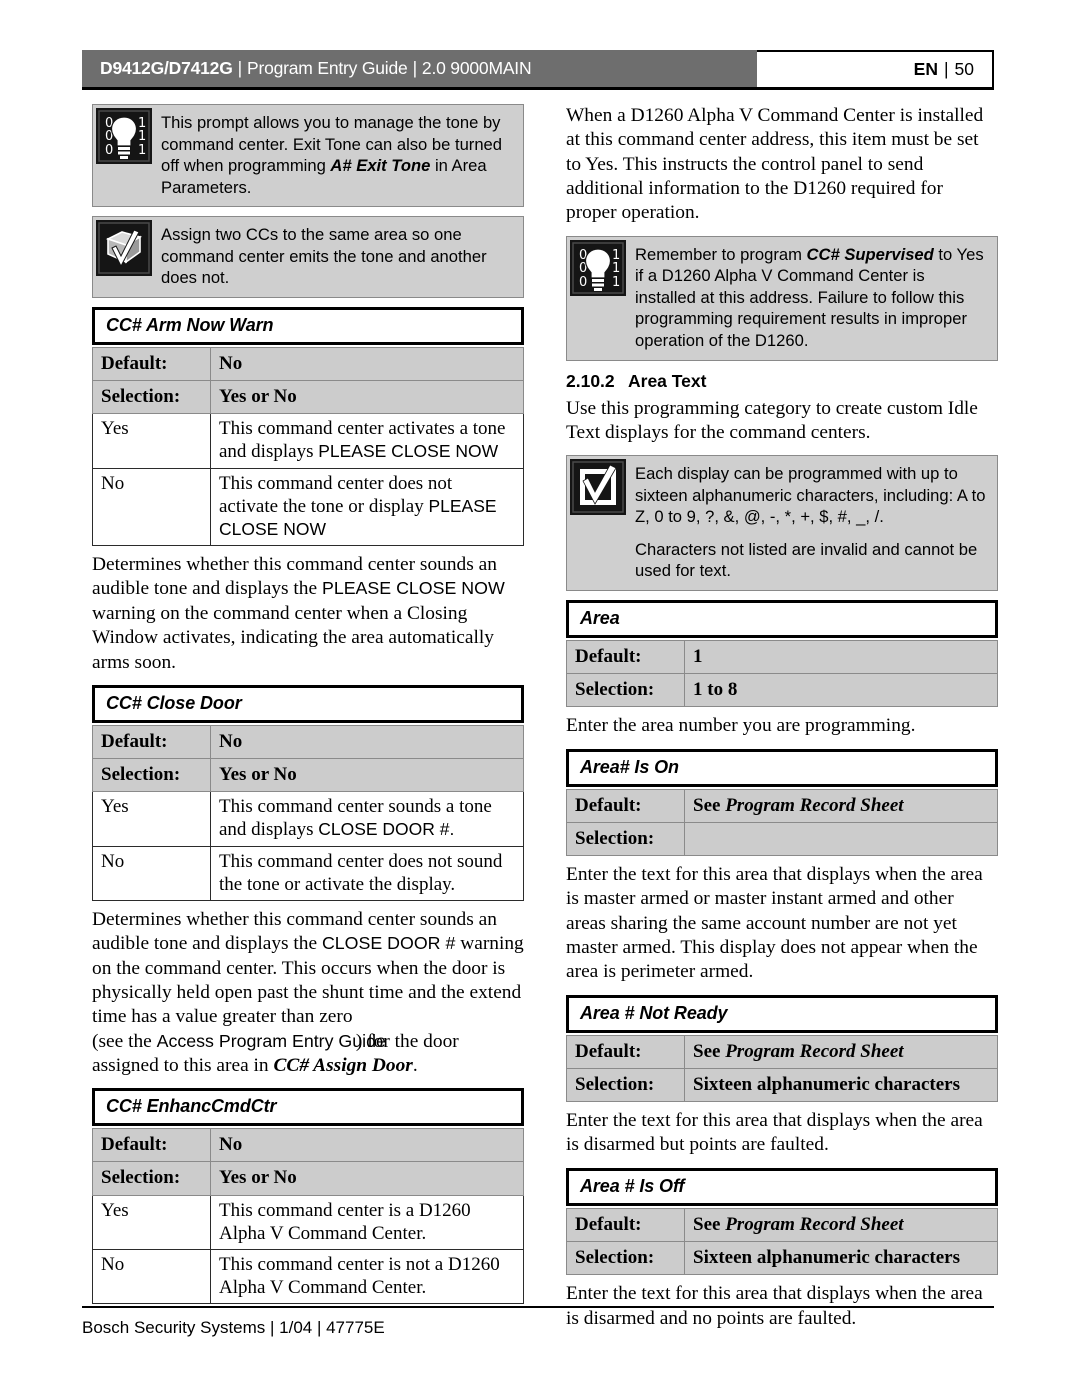 The width and height of the screenshot is (1080, 1397). What do you see at coordinates (616, 282) in the screenshot?
I see `svg-text: 1` at bounding box center [616, 282].